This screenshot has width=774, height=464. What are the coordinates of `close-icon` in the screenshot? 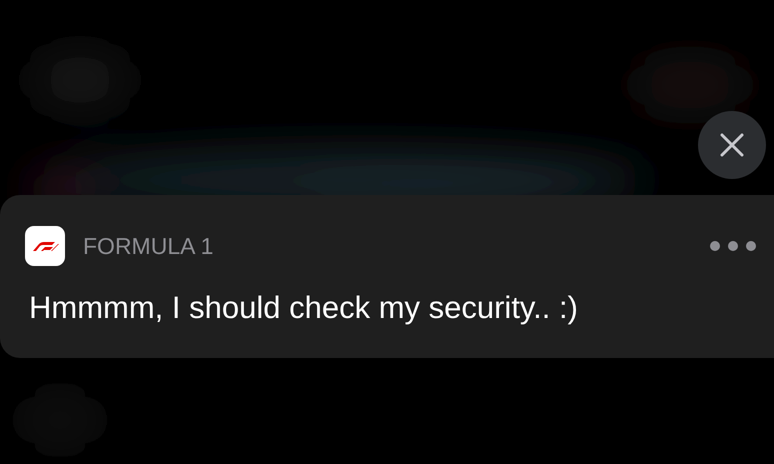 It's located at (732, 145).